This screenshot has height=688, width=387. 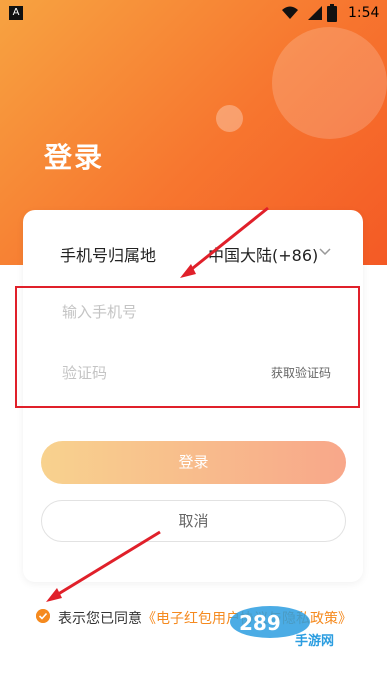 I want to click on svg-text: 289, so click(x=260, y=623).